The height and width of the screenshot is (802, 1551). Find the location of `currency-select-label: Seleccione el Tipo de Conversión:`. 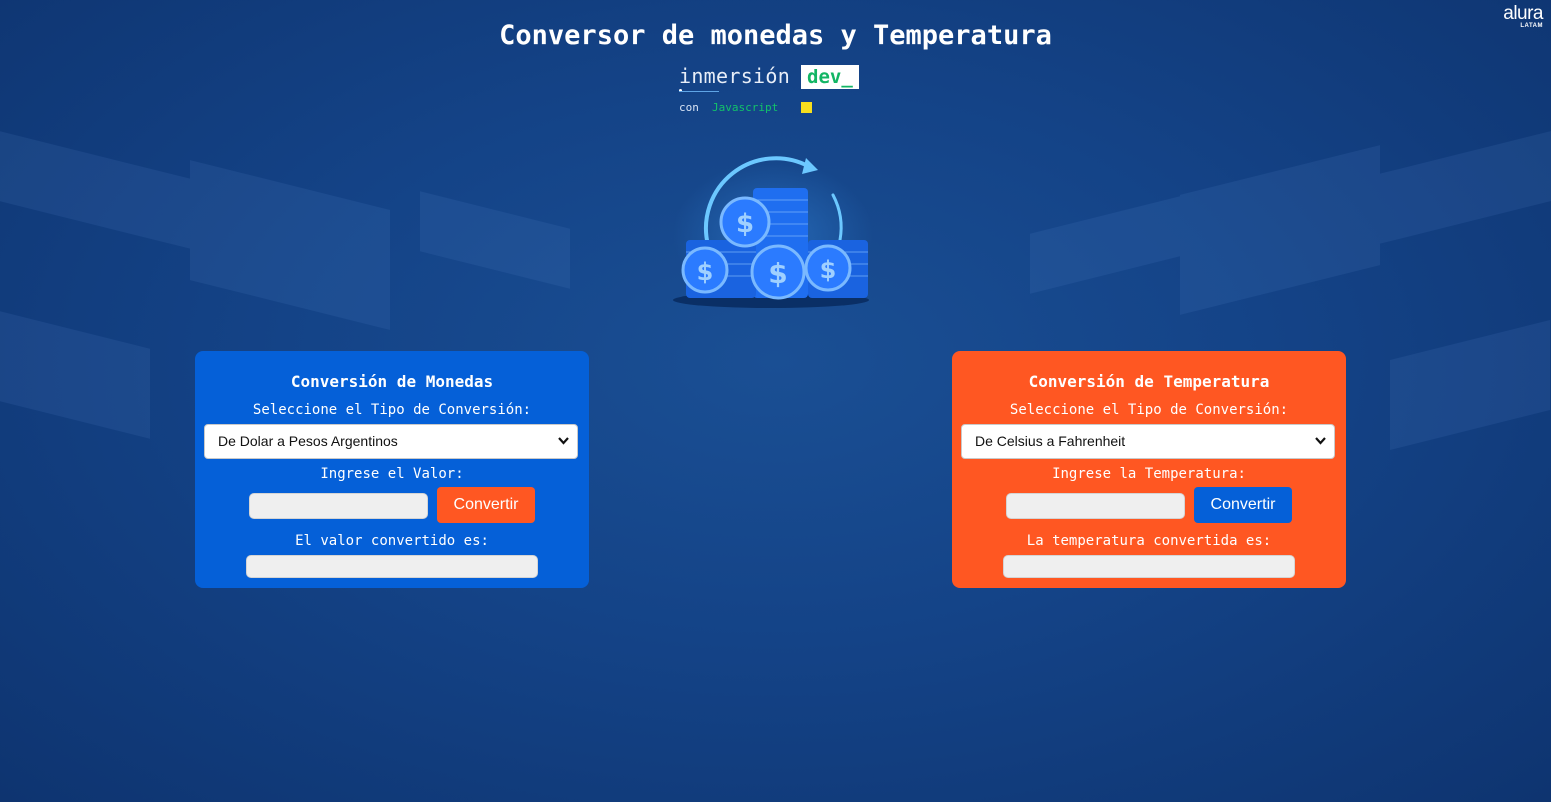

currency-select-label: Seleccione el Tipo de Conversión: is located at coordinates (392, 410).